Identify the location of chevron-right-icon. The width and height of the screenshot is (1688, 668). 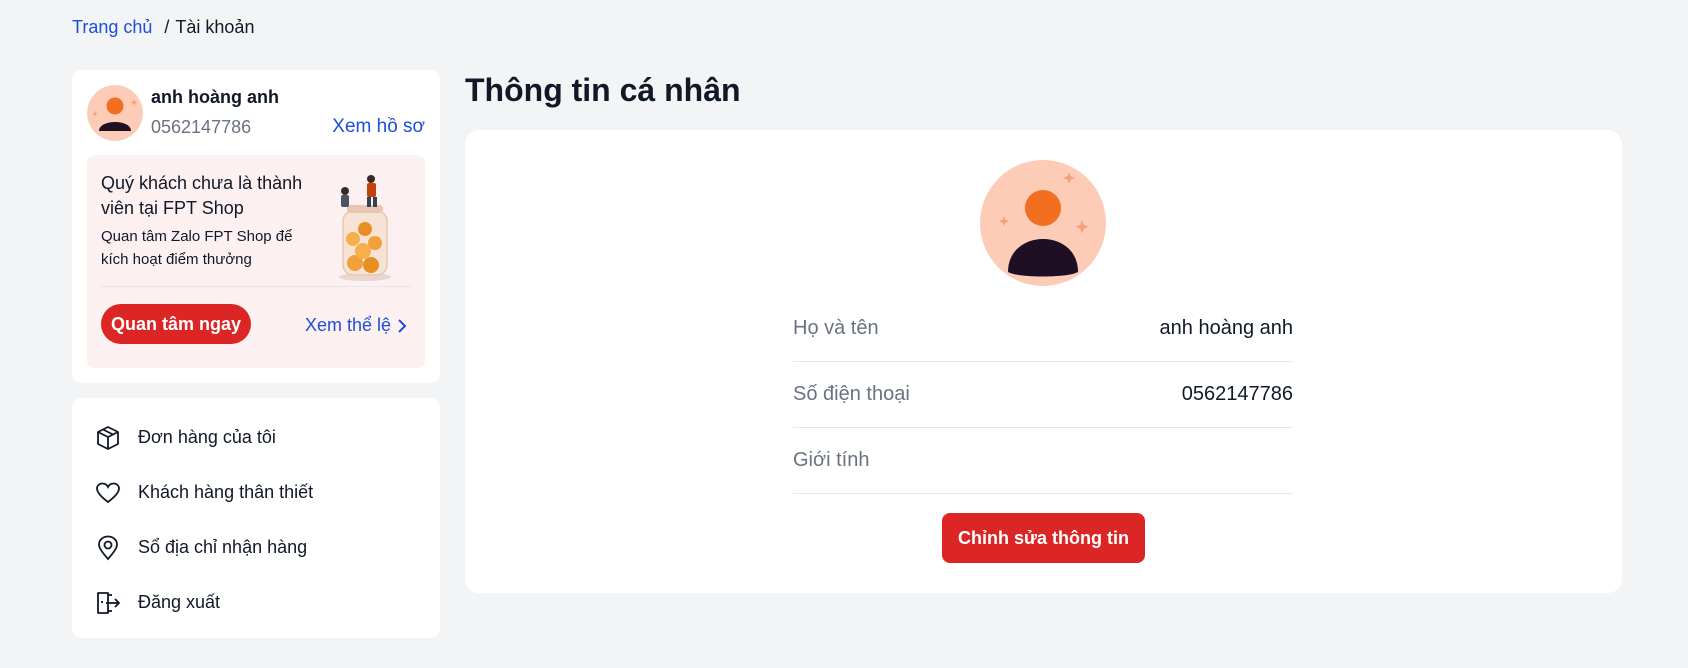
(402, 325).